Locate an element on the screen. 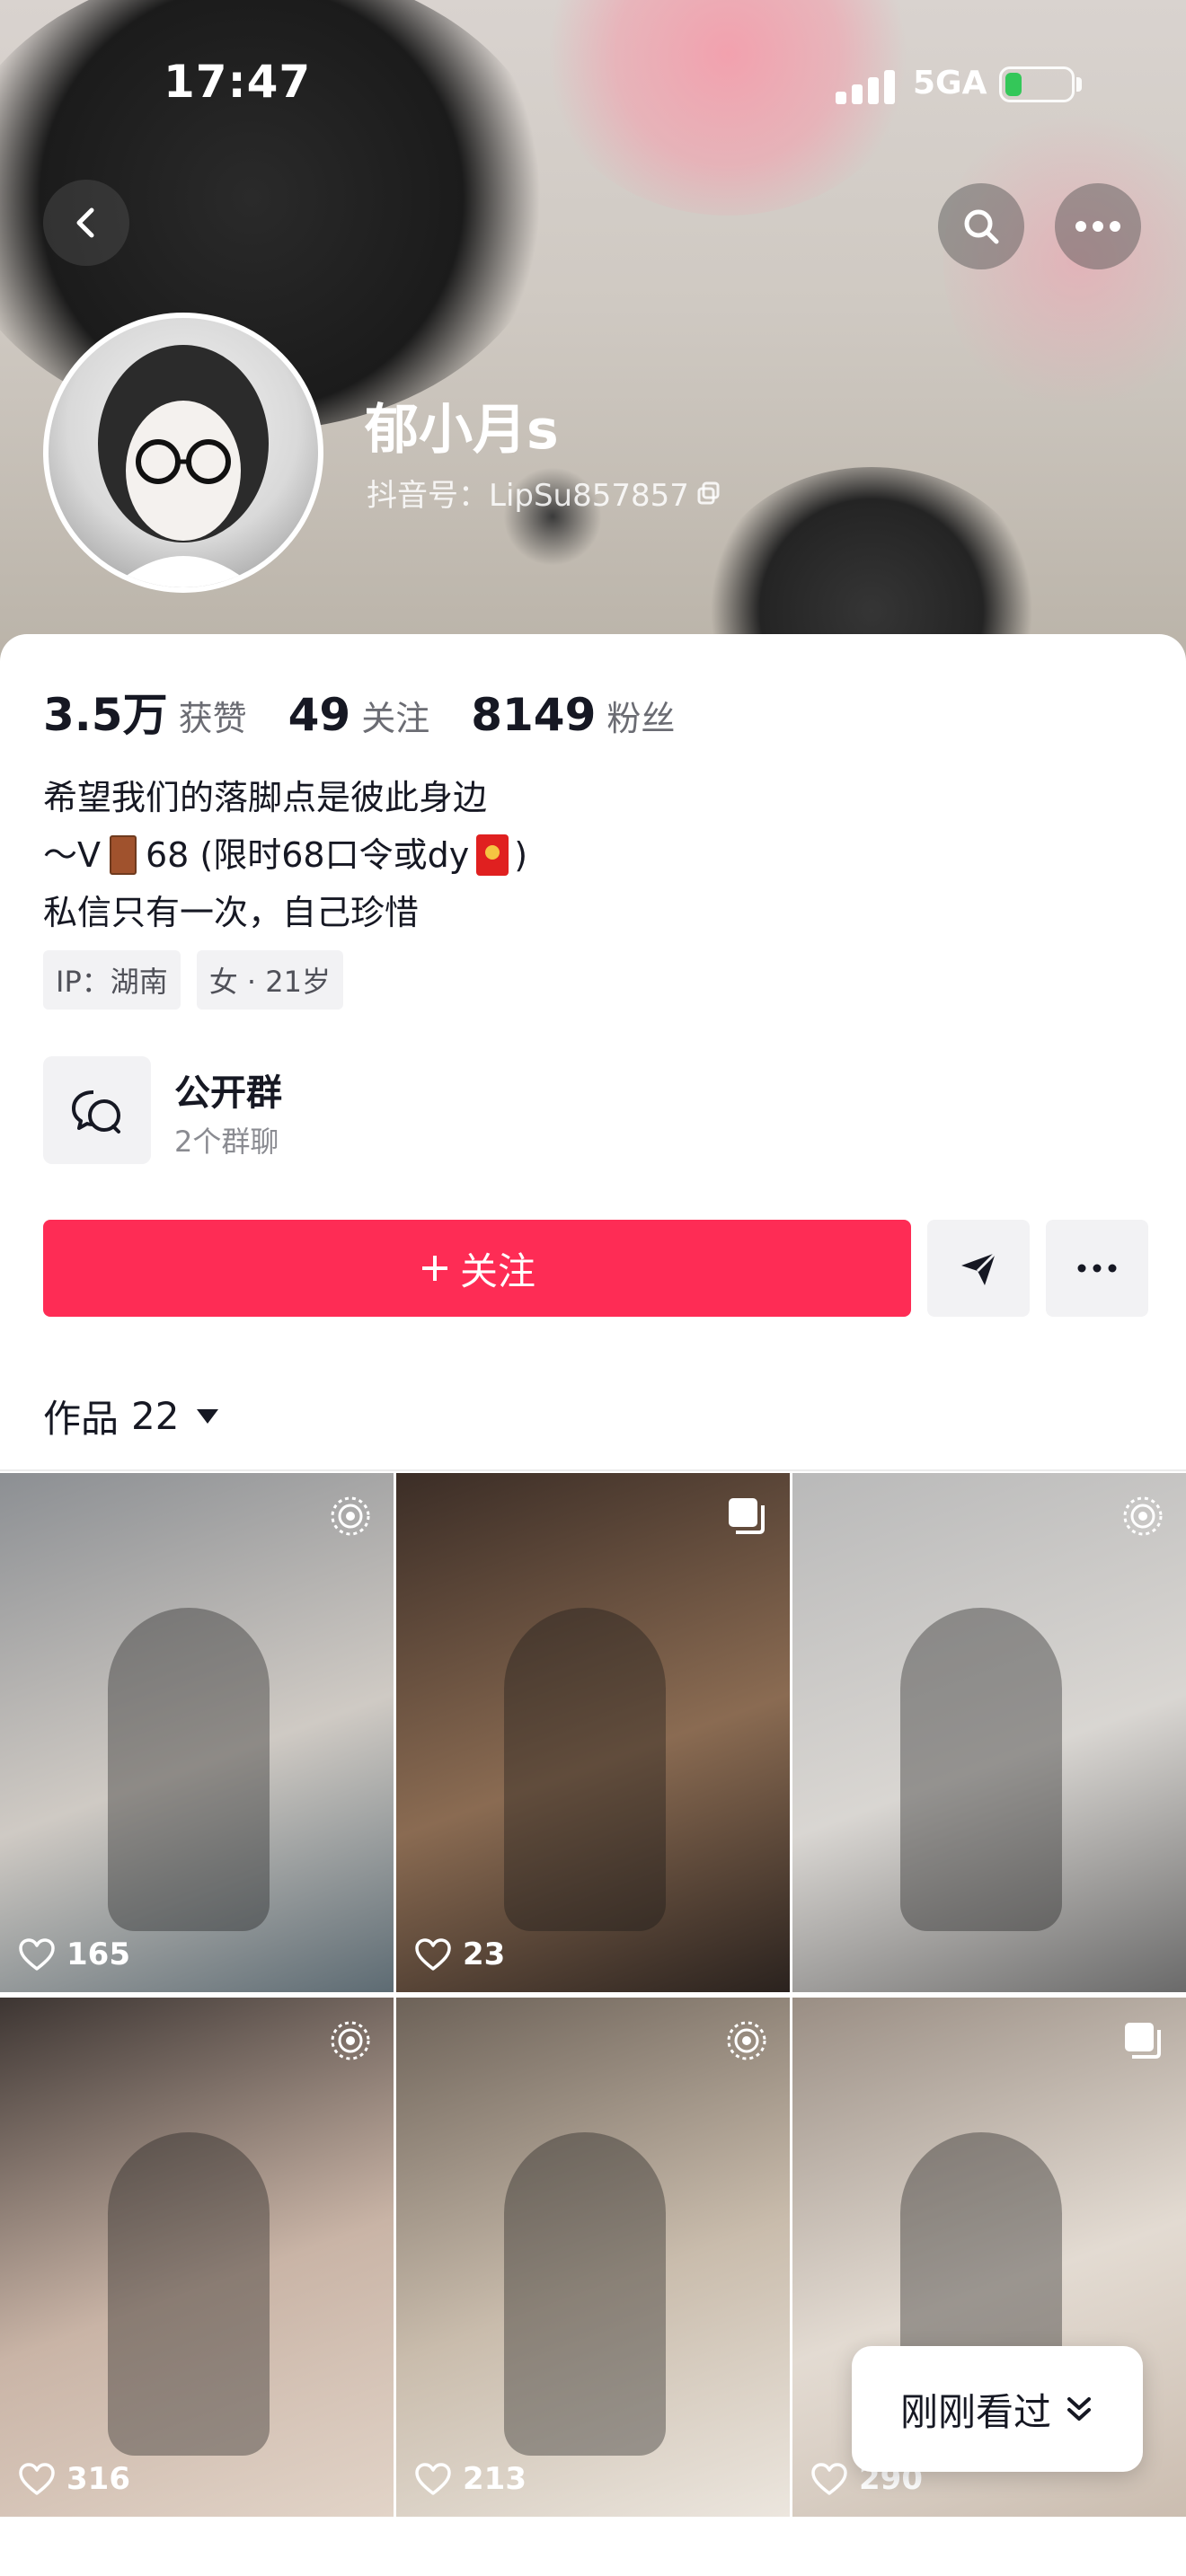 Image resolution: width=1186 pixels, height=2576 pixels. douyin-id: 抖音号：LipSu857857 is located at coordinates (544, 493).